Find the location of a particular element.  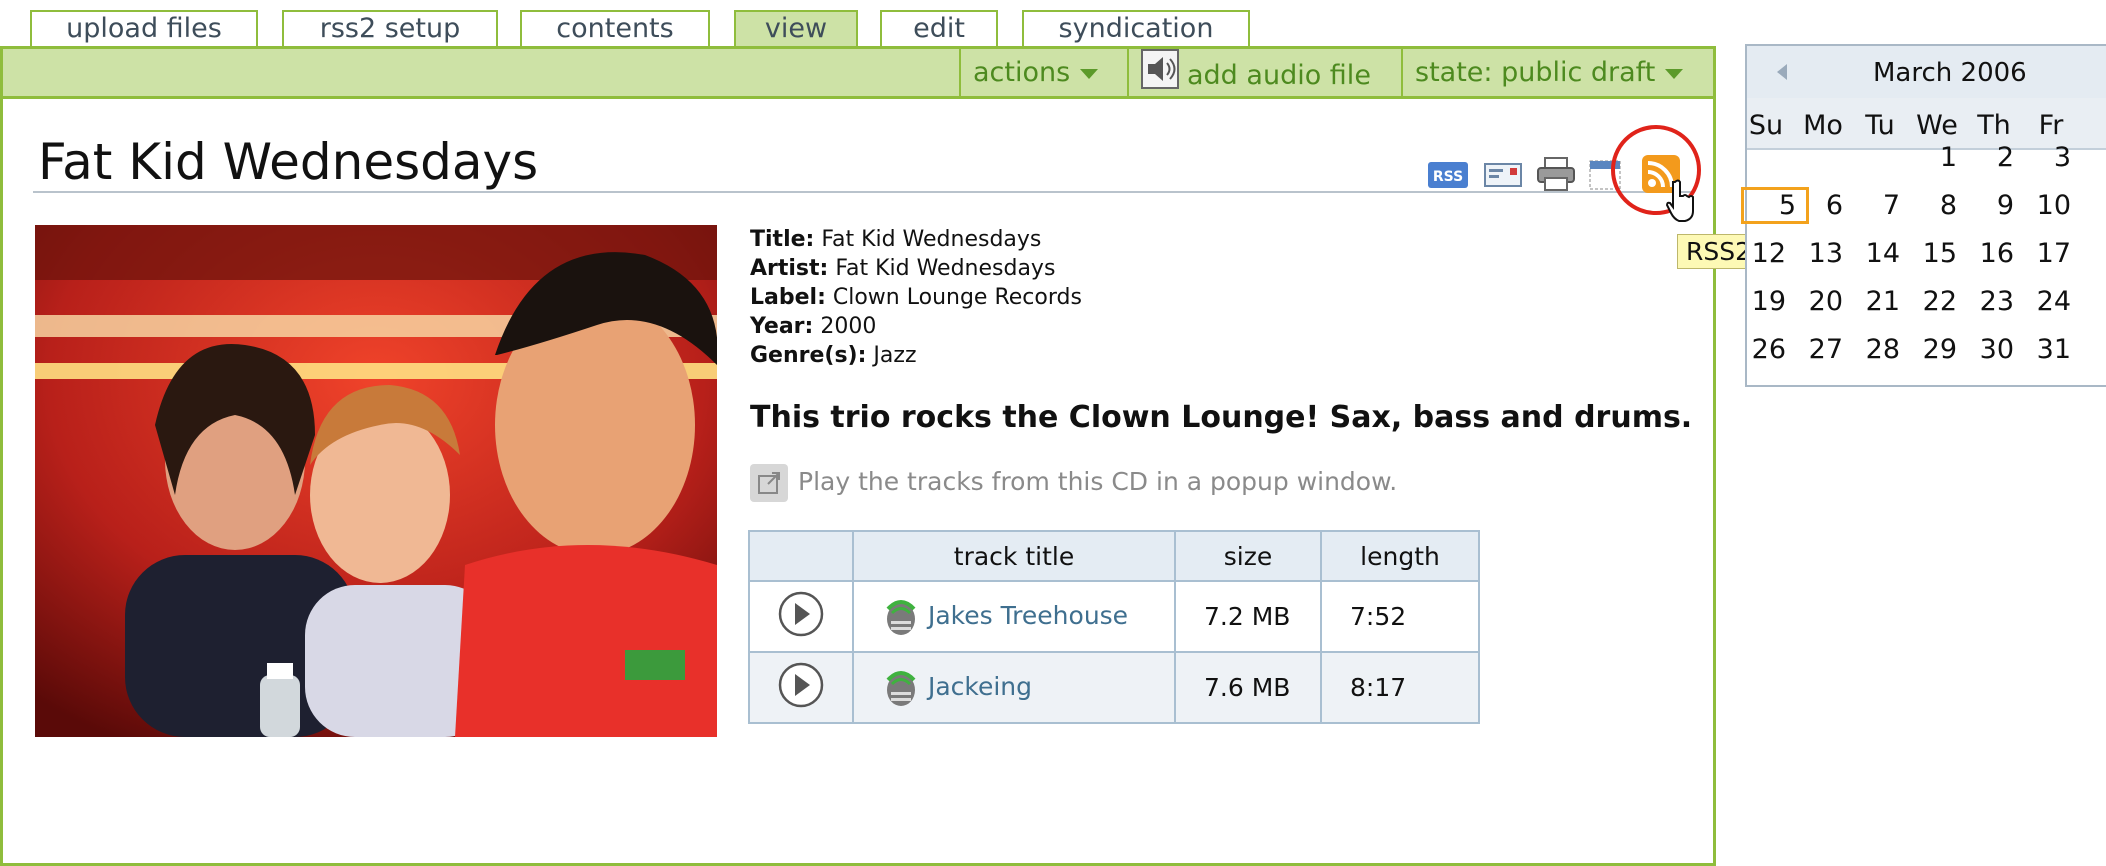

actions-menu: actions is located at coordinates (1044, 72).